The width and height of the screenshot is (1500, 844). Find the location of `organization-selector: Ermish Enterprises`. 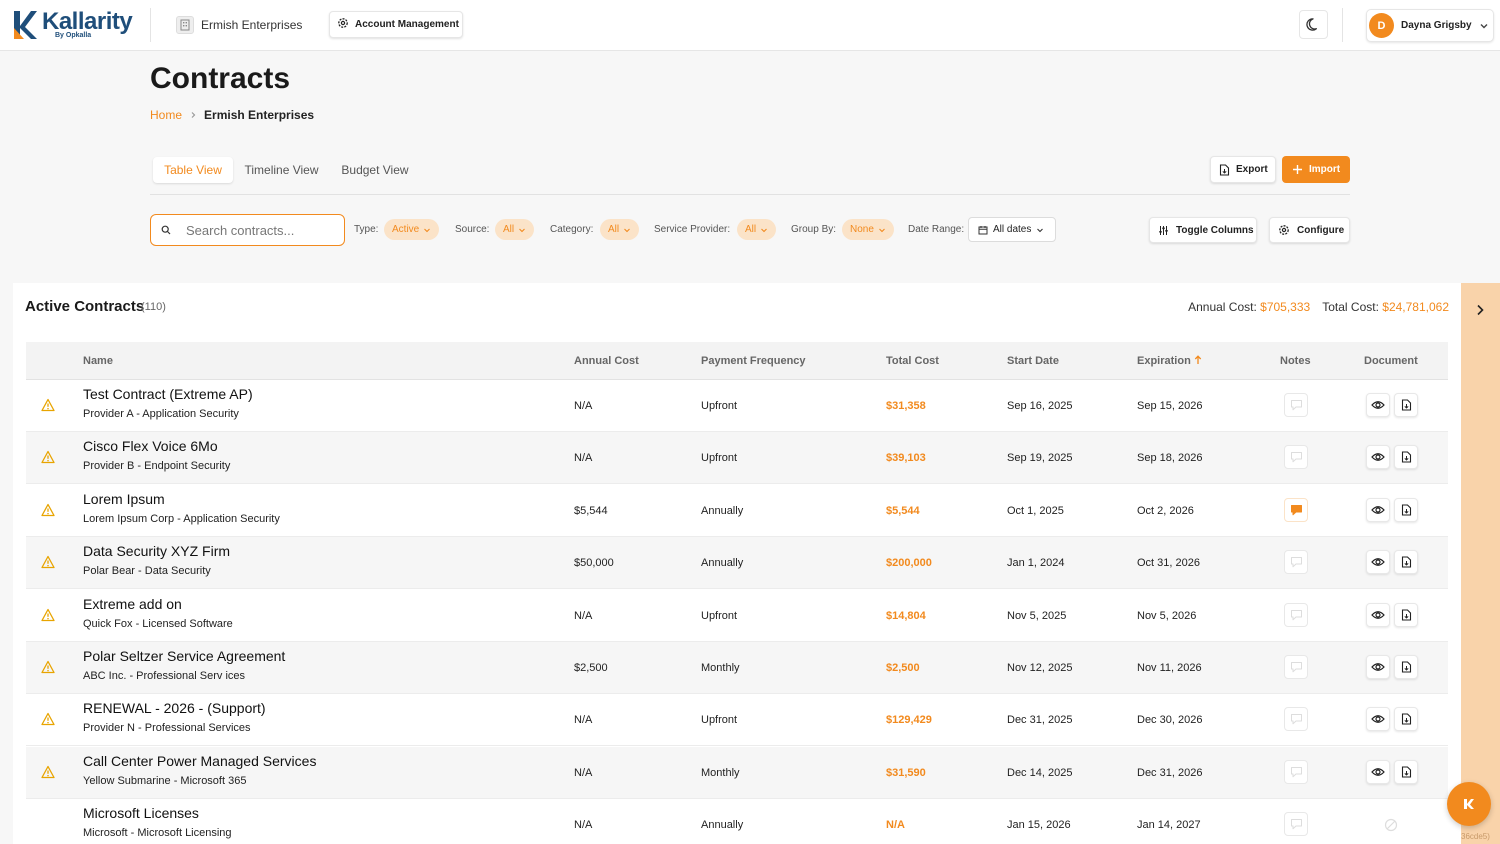

organization-selector: Ermish Enterprises is located at coordinates (239, 25).